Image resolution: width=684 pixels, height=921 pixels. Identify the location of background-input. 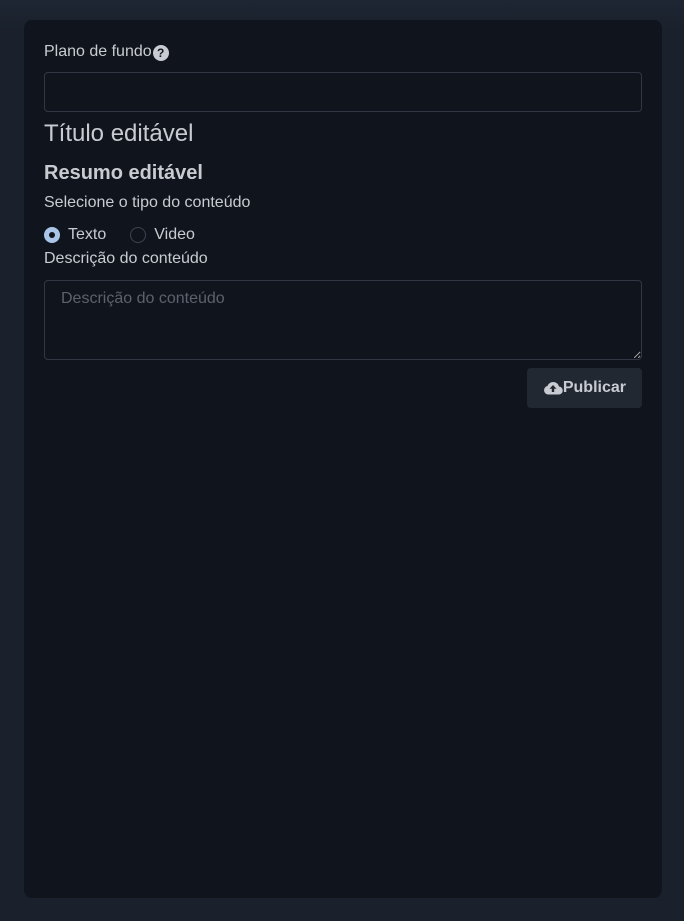
(343, 92).